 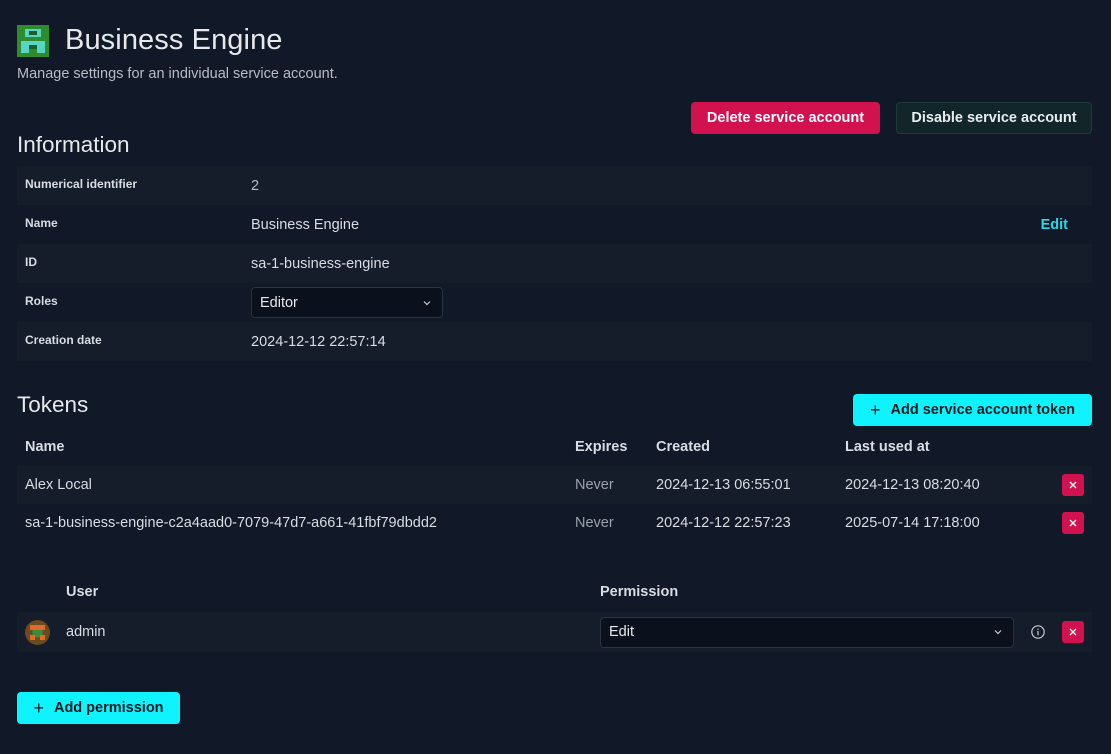 What do you see at coordinates (53, 404) in the screenshot?
I see `tokens-heading: Tokens` at bounding box center [53, 404].